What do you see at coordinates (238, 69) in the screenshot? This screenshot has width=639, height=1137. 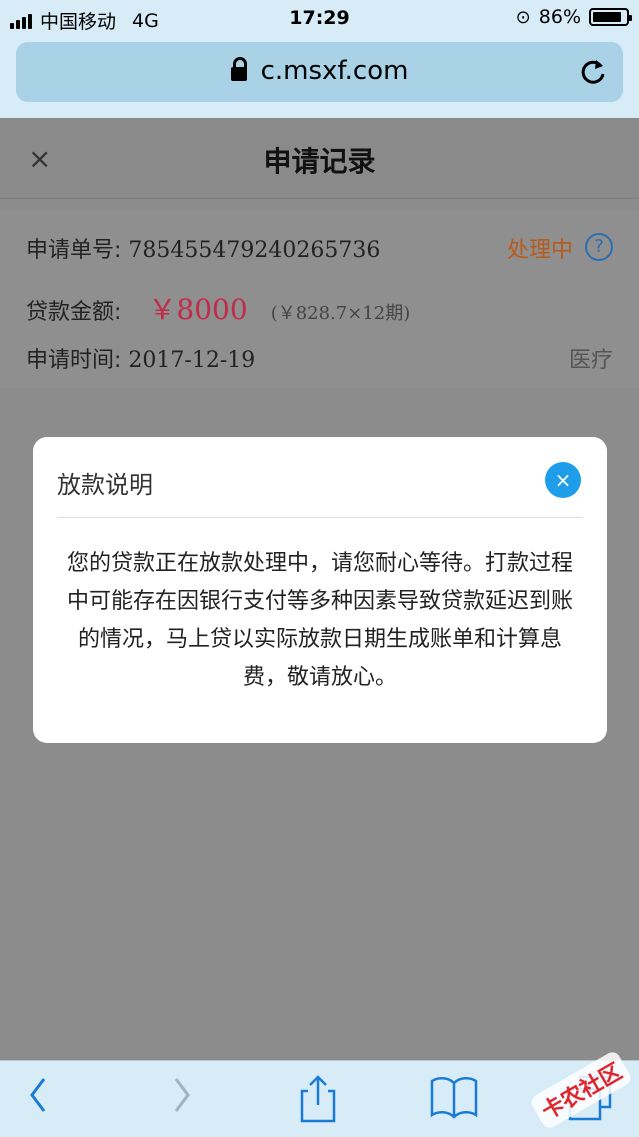 I see `lock-icon` at bounding box center [238, 69].